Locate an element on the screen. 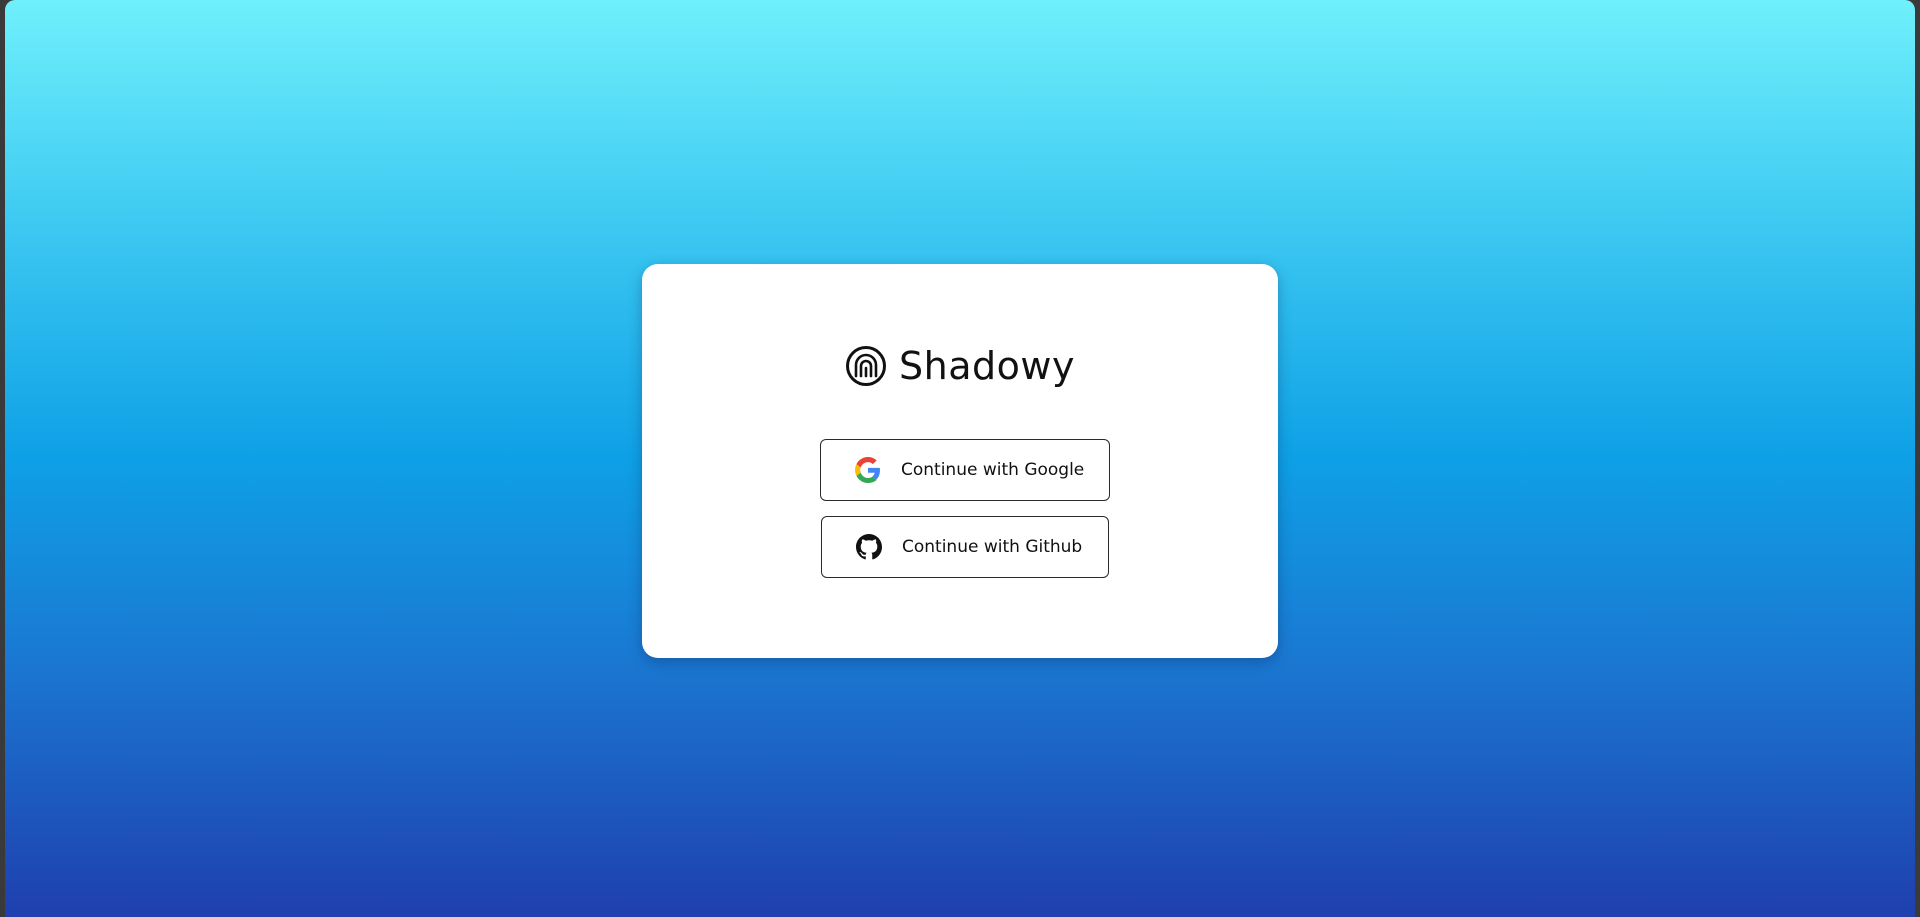  google-icon is located at coordinates (867, 470).